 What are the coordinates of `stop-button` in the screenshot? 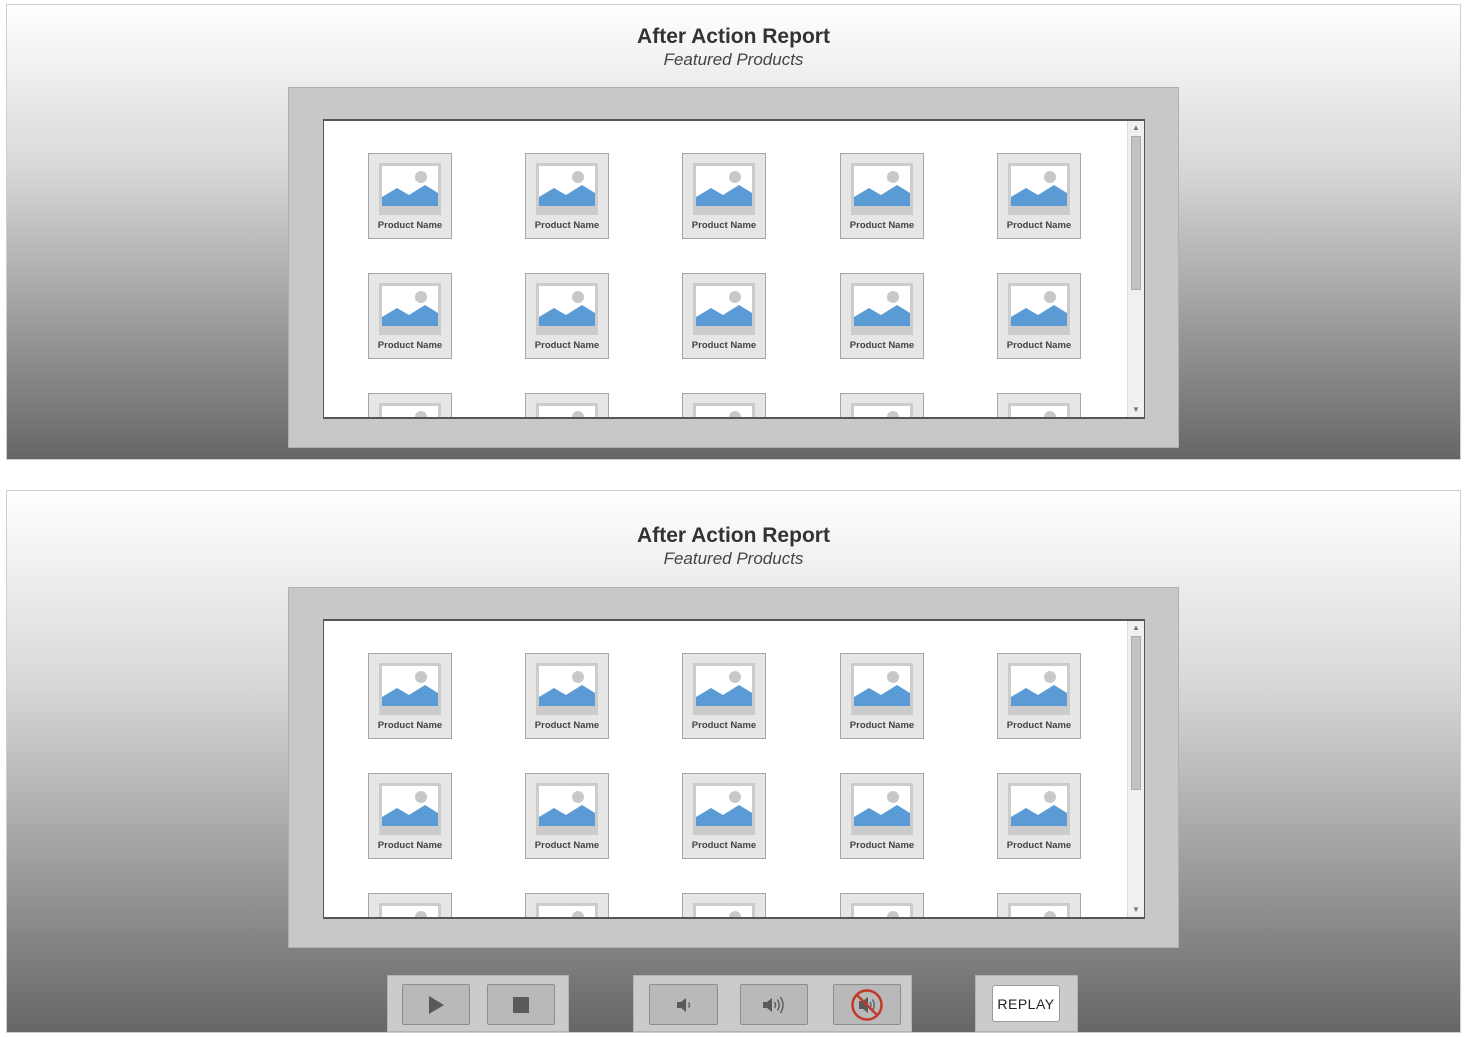 It's located at (521, 1004).